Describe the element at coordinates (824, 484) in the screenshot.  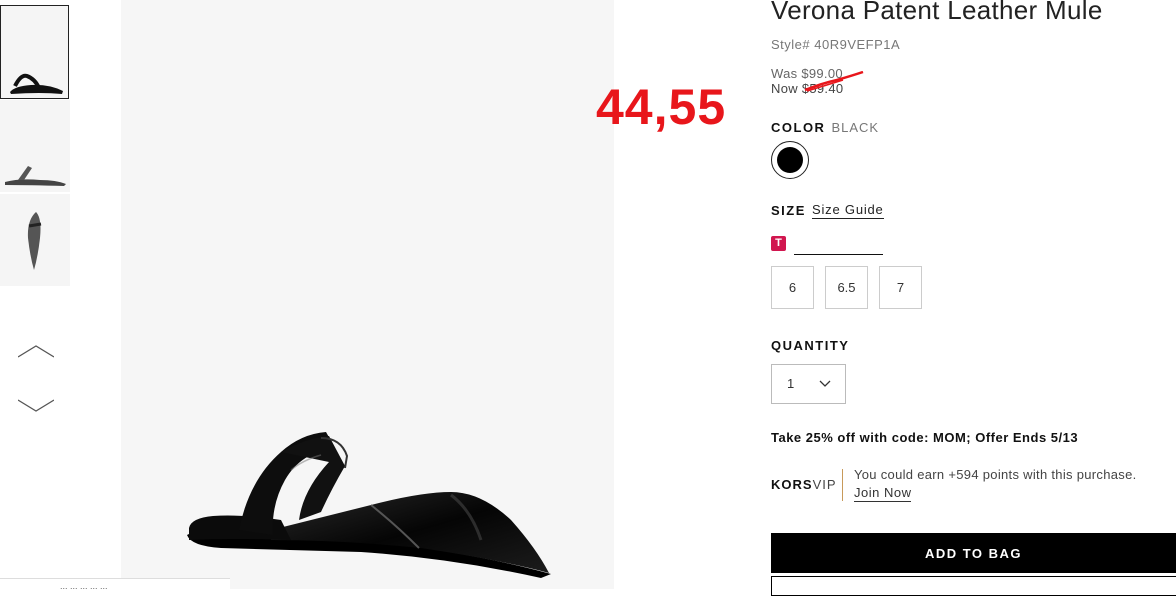
I see `korsvip-logo-light: VIP` at that location.